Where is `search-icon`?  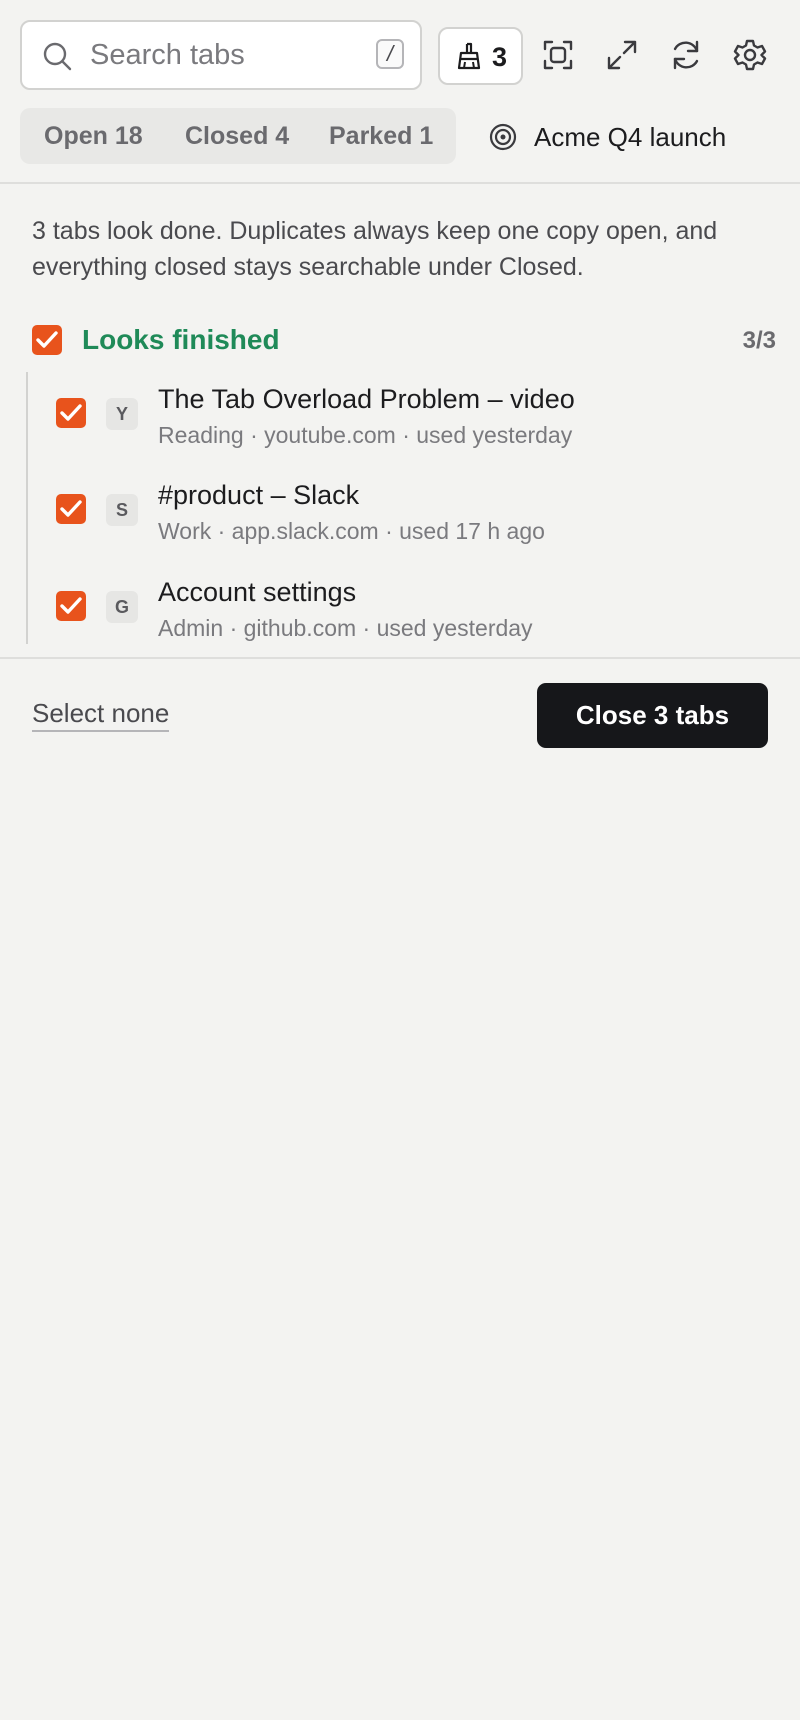
search-icon is located at coordinates (57, 56).